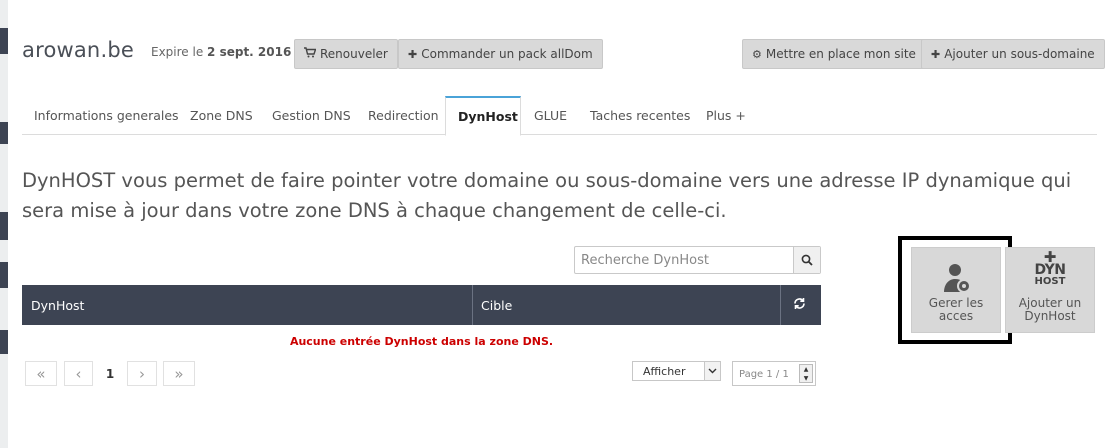  I want to click on last-page-icon: », so click(179, 373).